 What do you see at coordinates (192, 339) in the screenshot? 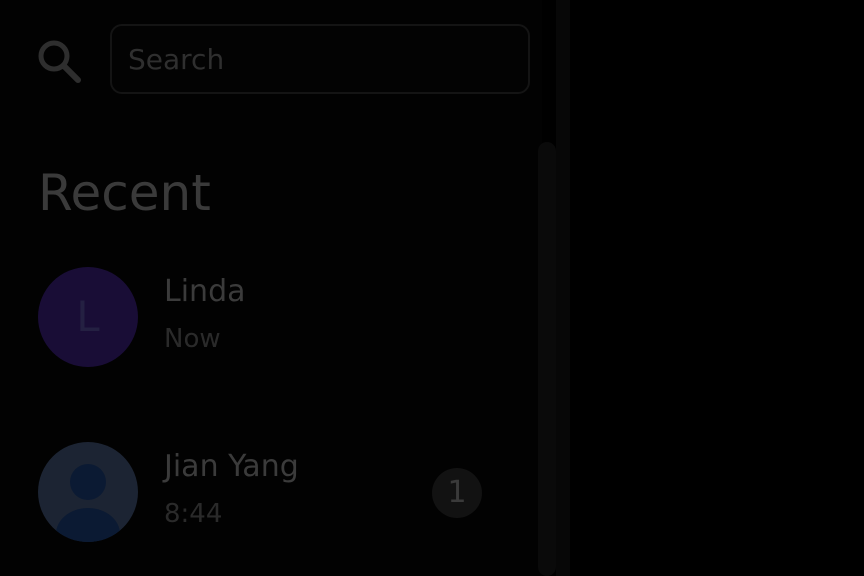
I see `contact-time: Now` at bounding box center [192, 339].